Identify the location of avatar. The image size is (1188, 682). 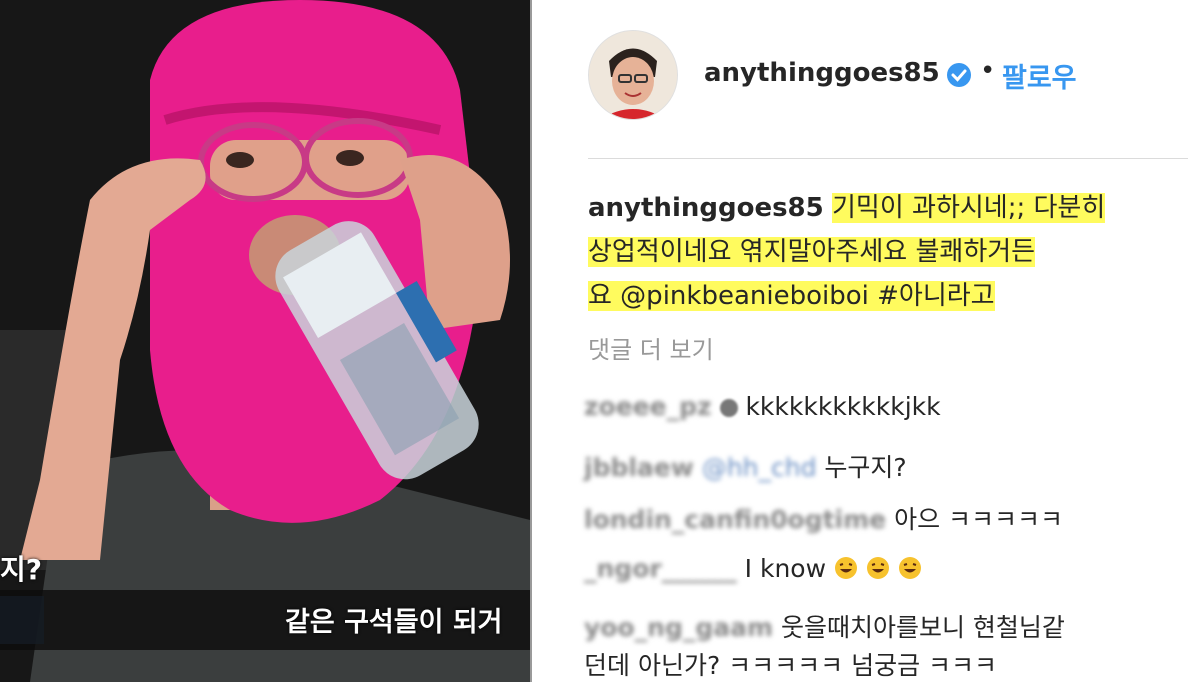
(633, 75).